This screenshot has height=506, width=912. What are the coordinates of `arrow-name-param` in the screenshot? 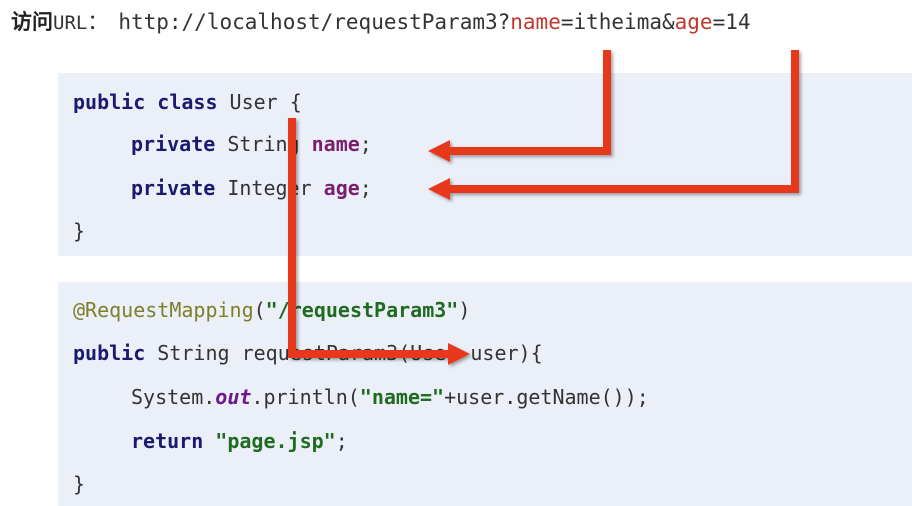 It's located at (528, 102).